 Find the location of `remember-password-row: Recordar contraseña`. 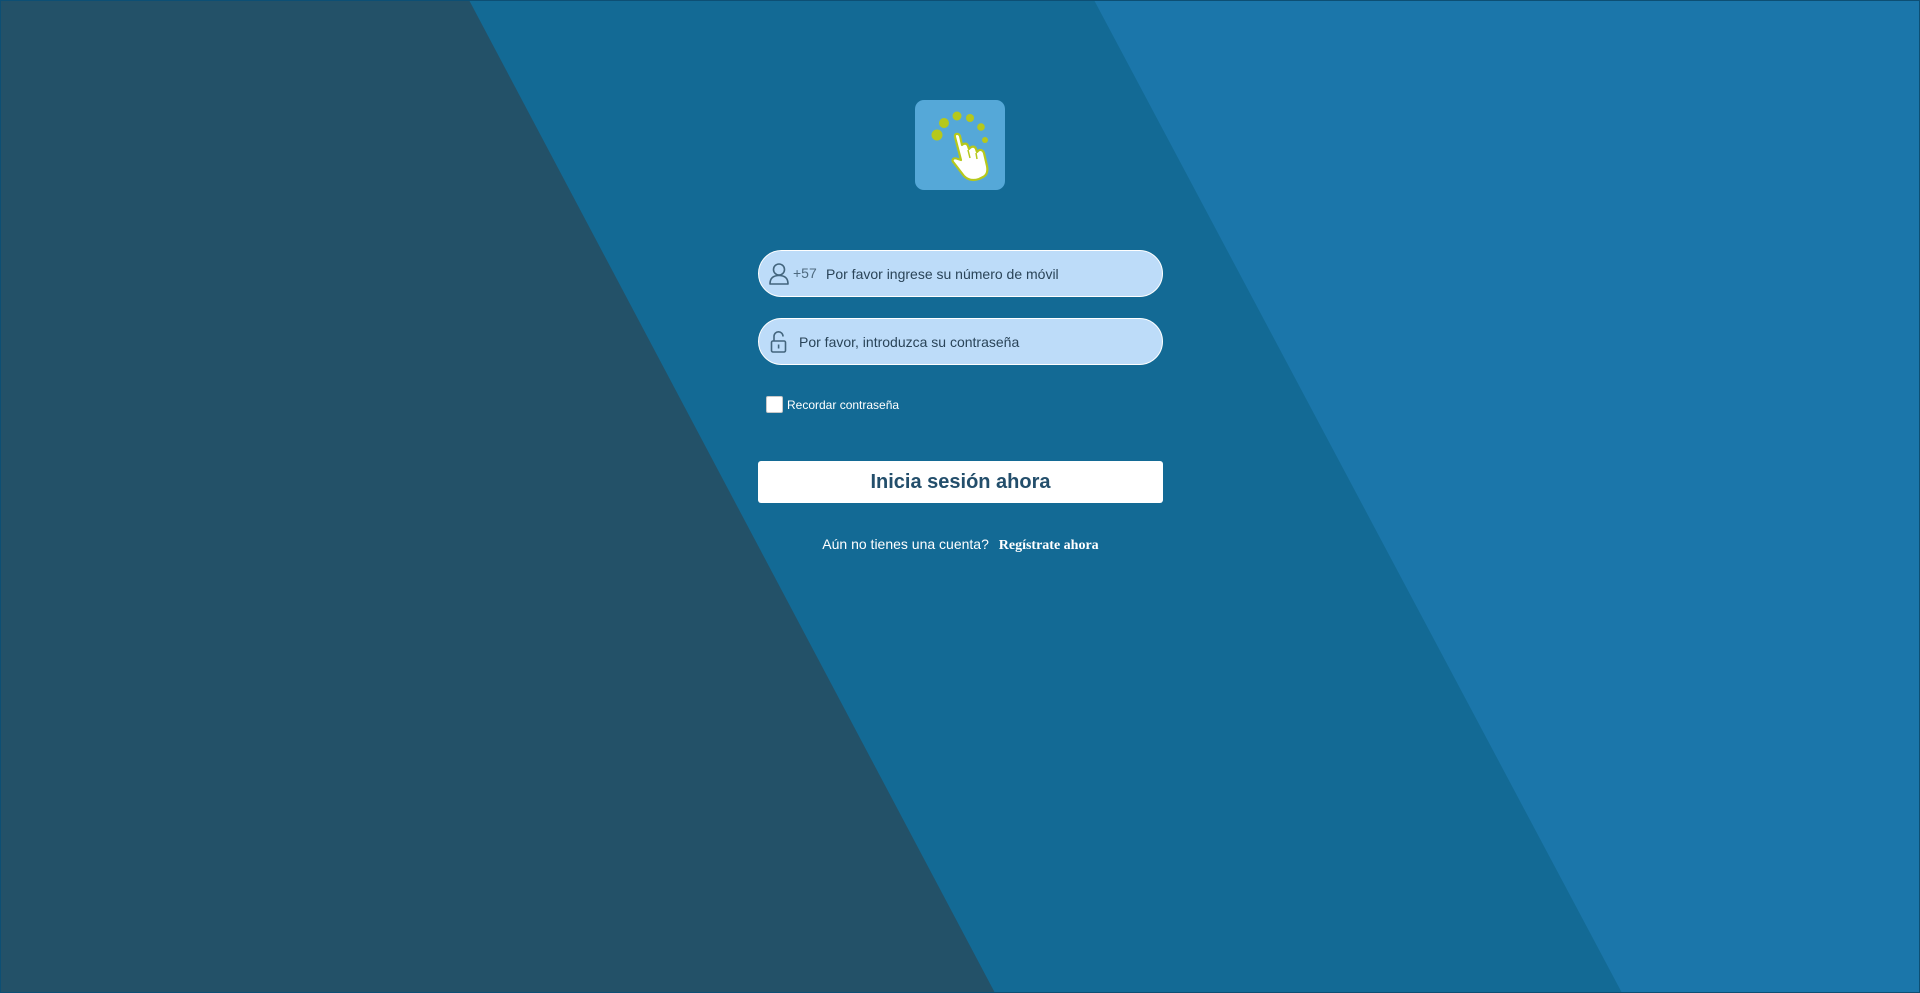

remember-password-row: Recordar contraseña is located at coordinates (832, 404).